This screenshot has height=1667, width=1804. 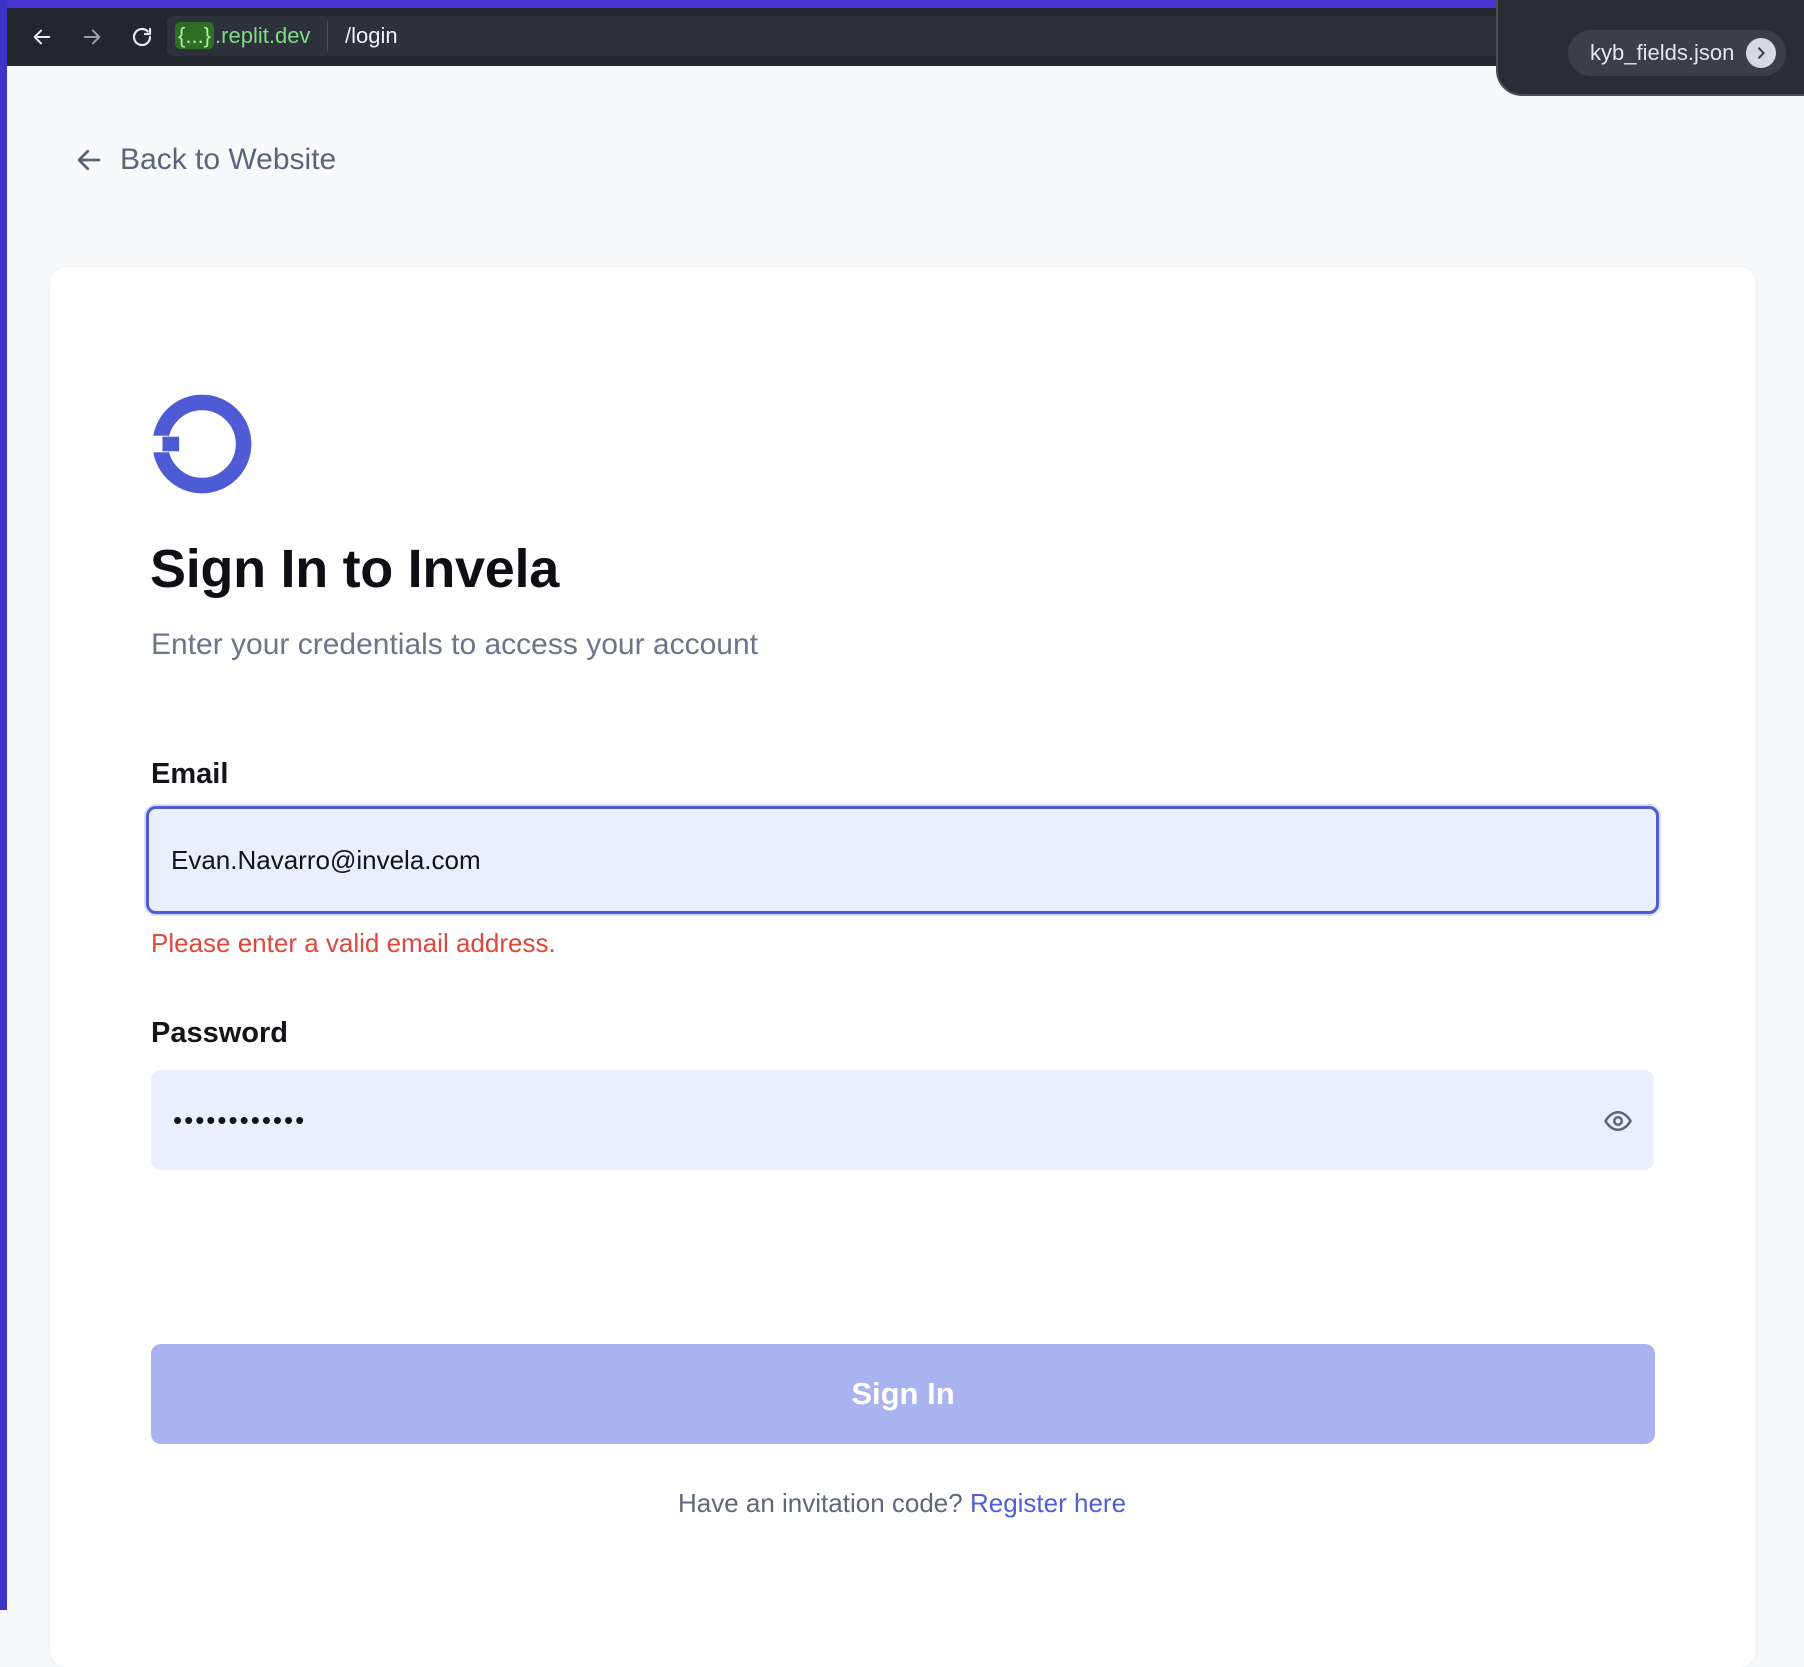 What do you see at coordinates (42, 37) in the screenshot?
I see `back-arrow-icon` at bounding box center [42, 37].